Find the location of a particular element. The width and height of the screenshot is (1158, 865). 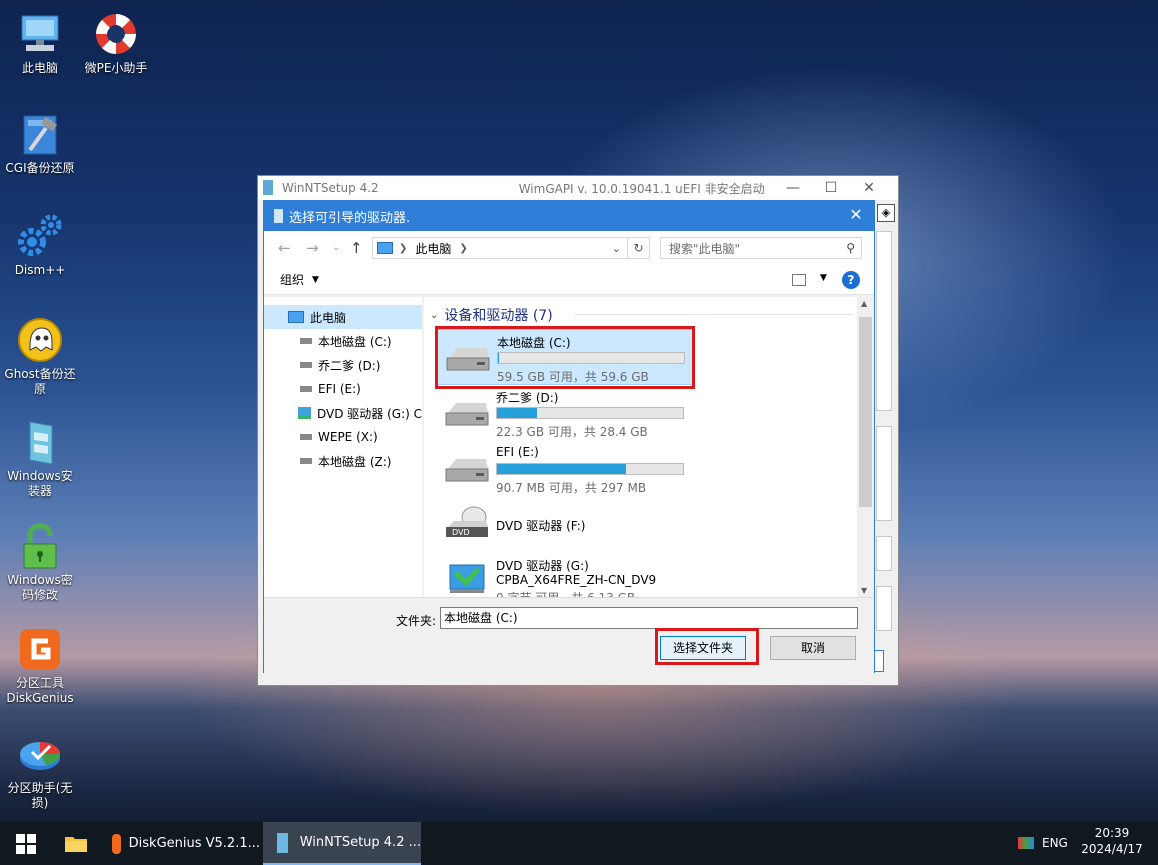

desktop-icon-cgi: CGI备份还原 is located at coordinates (40, 143).